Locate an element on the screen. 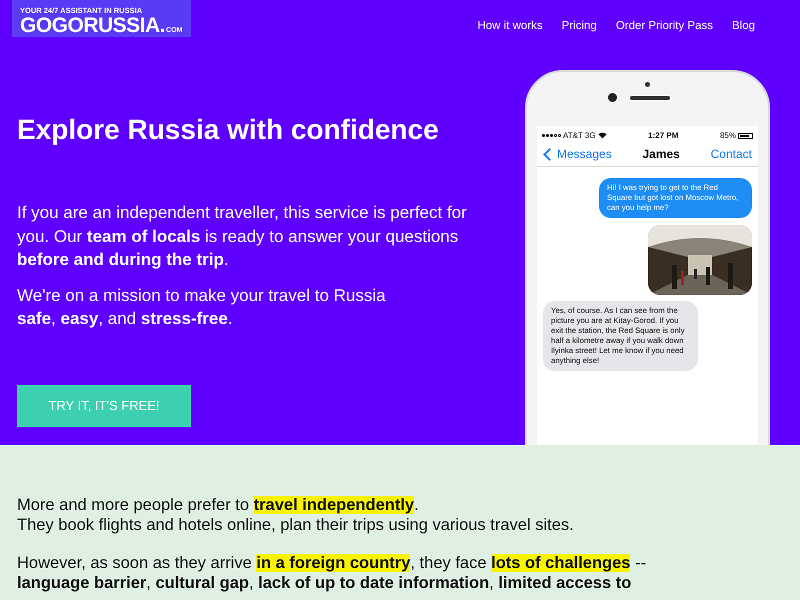  nav-link: How it works is located at coordinates (510, 26).